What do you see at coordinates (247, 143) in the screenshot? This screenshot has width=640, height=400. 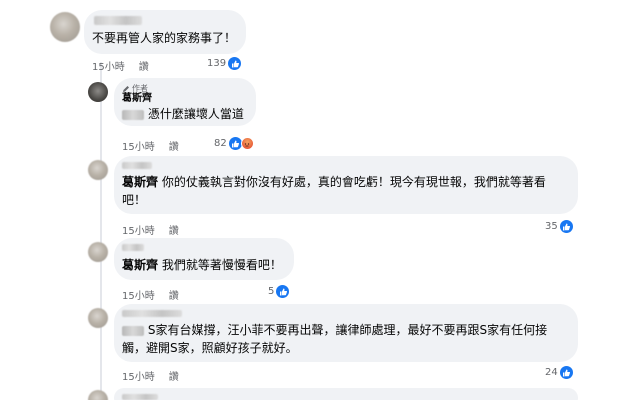 I see `angry-face-icon` at bounding box center [247, 143].